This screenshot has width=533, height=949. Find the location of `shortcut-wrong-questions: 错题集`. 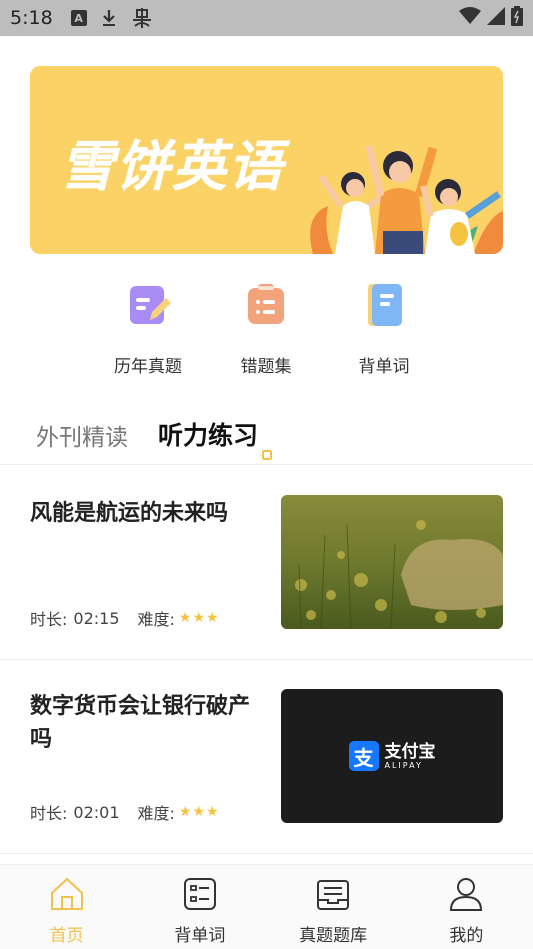

shortcut-wrong-questions: 错题集 is located at coordinates (266, 326).